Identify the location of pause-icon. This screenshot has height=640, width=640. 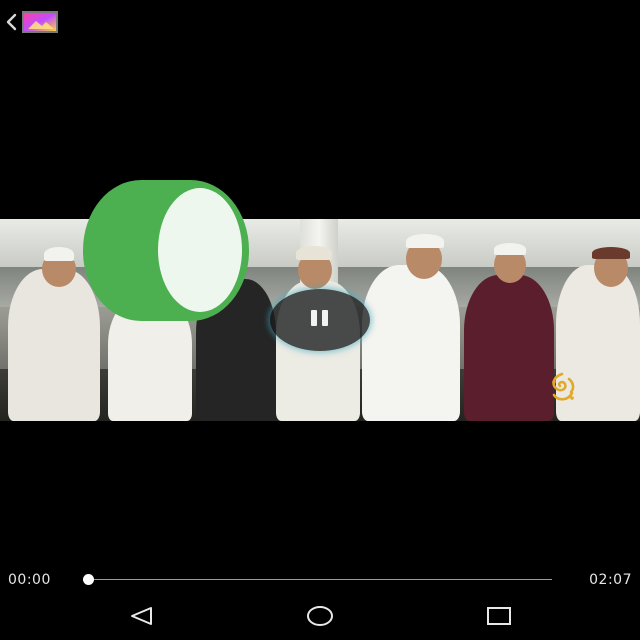
(320, 320).